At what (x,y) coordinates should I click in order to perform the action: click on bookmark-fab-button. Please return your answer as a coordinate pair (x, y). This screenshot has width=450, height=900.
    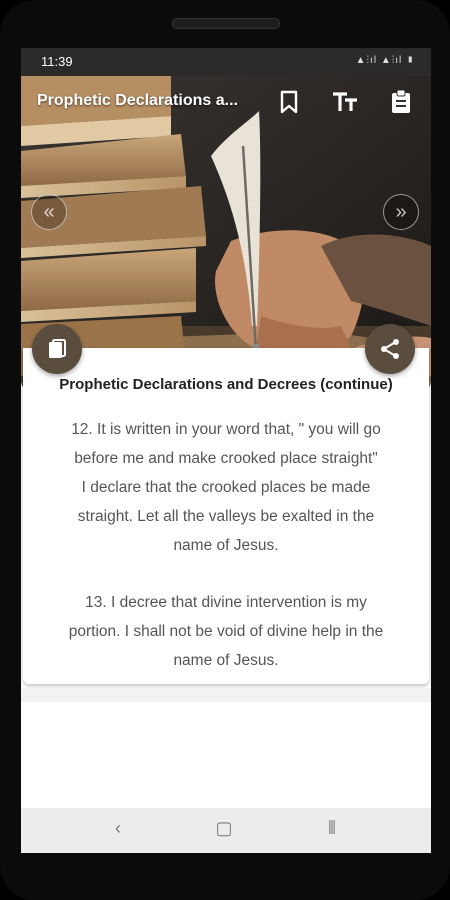
    Looking at the image, I should click on (57, 349).